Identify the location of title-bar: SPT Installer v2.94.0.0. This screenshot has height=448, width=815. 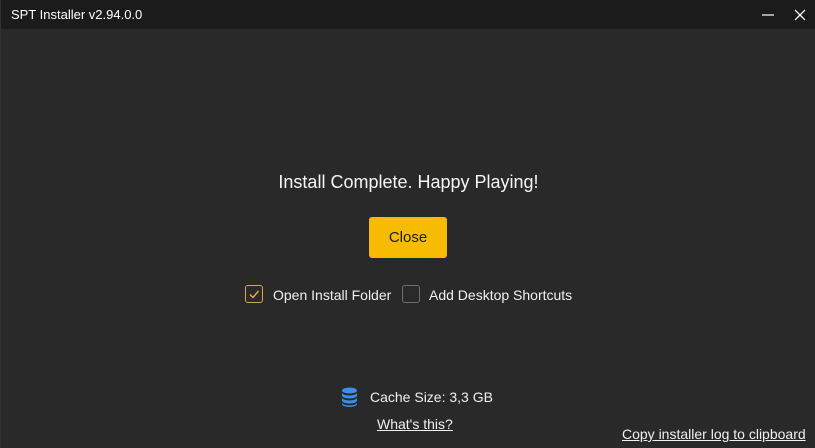
(408, 14).